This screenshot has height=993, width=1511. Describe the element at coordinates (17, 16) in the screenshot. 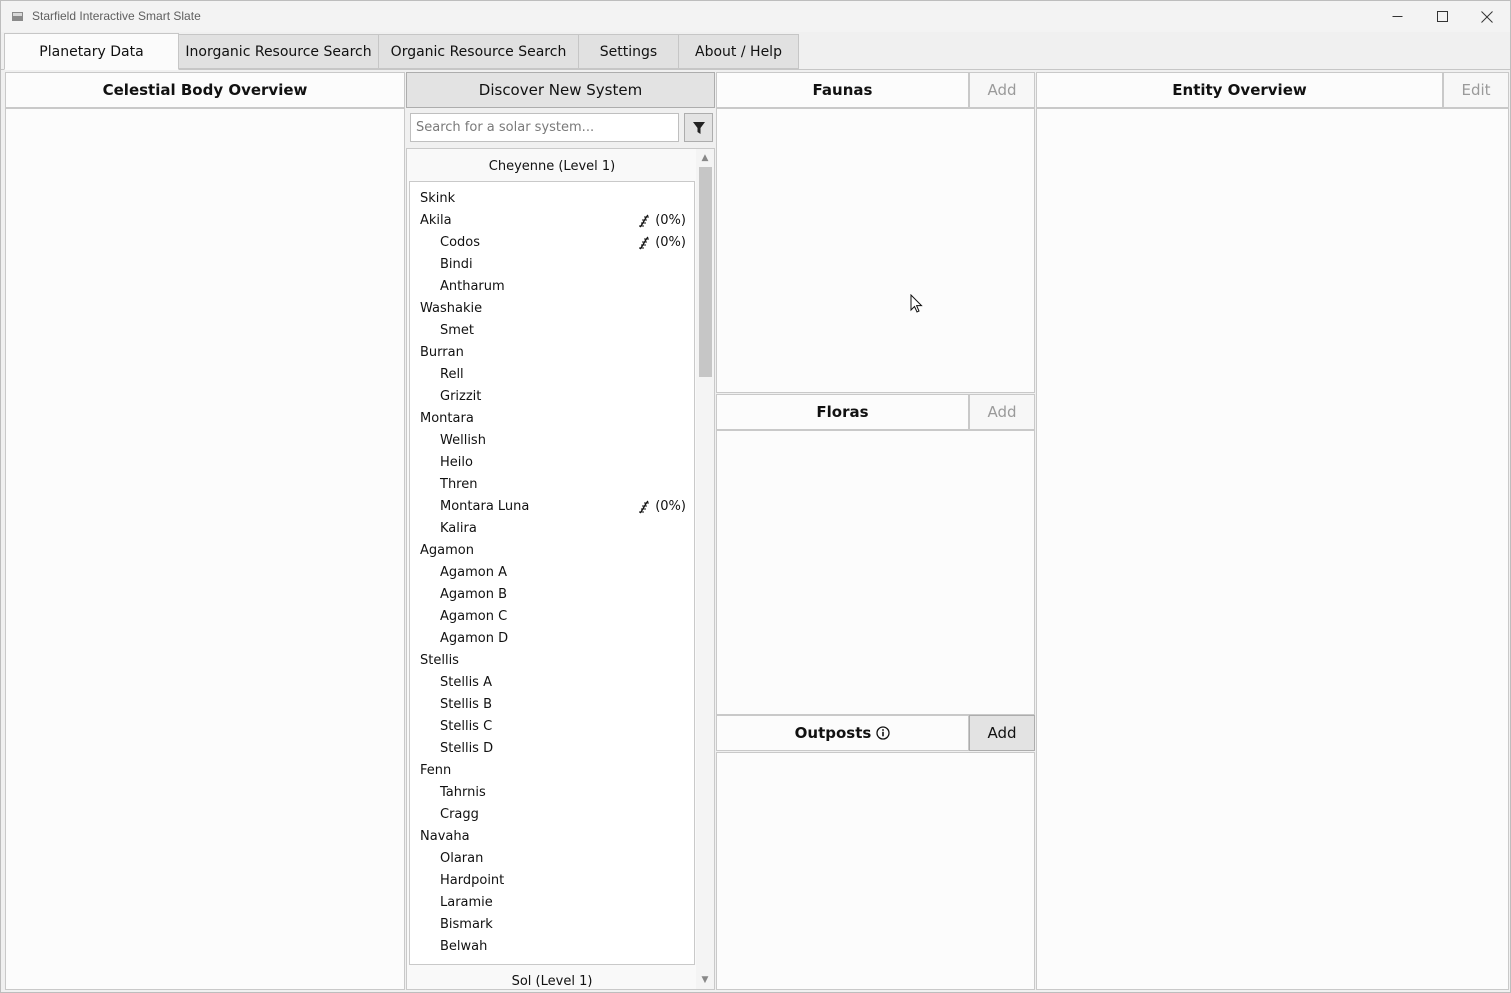

I see `app-icon` at that location.